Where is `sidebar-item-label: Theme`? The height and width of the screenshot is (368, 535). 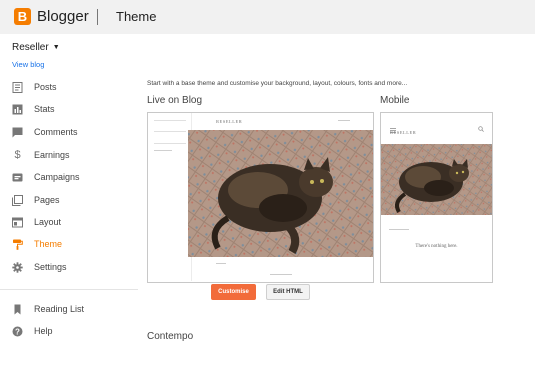
sidebar-item-label: Theme is located at coordinates (48, 243).